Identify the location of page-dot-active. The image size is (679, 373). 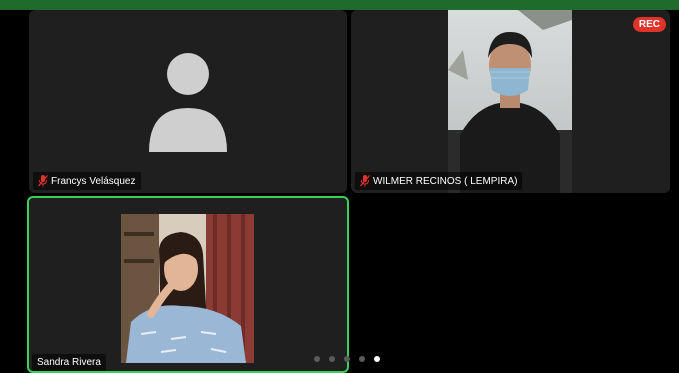
(377, 359).